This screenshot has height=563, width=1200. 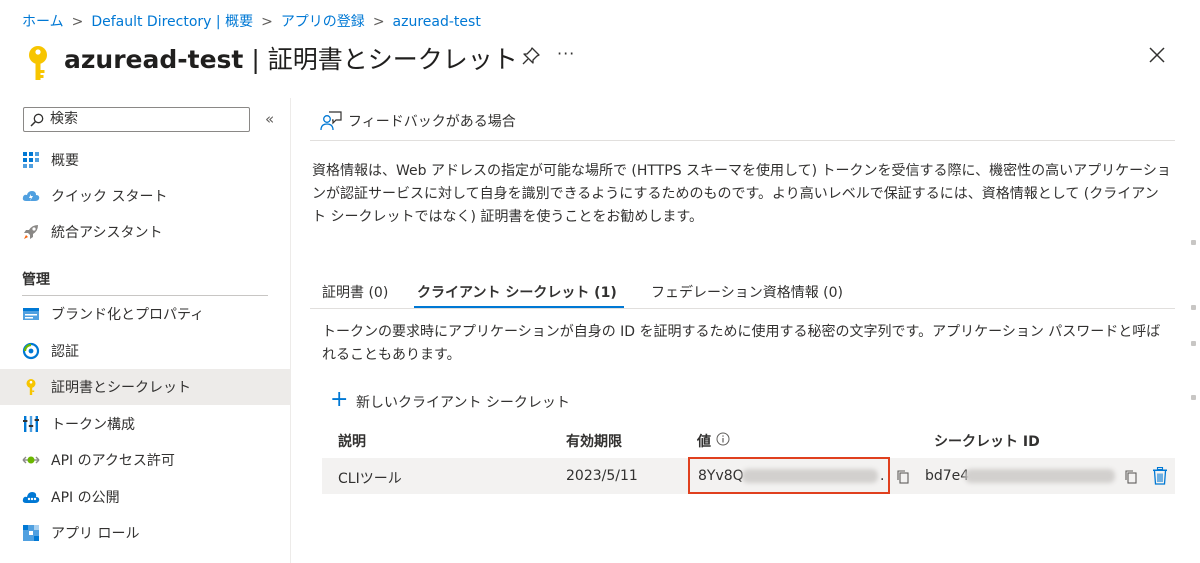 What do you see at coordinates (339, 399) in the screenshot?
I see `plus-icon: +` at bounding box center [339, 399].